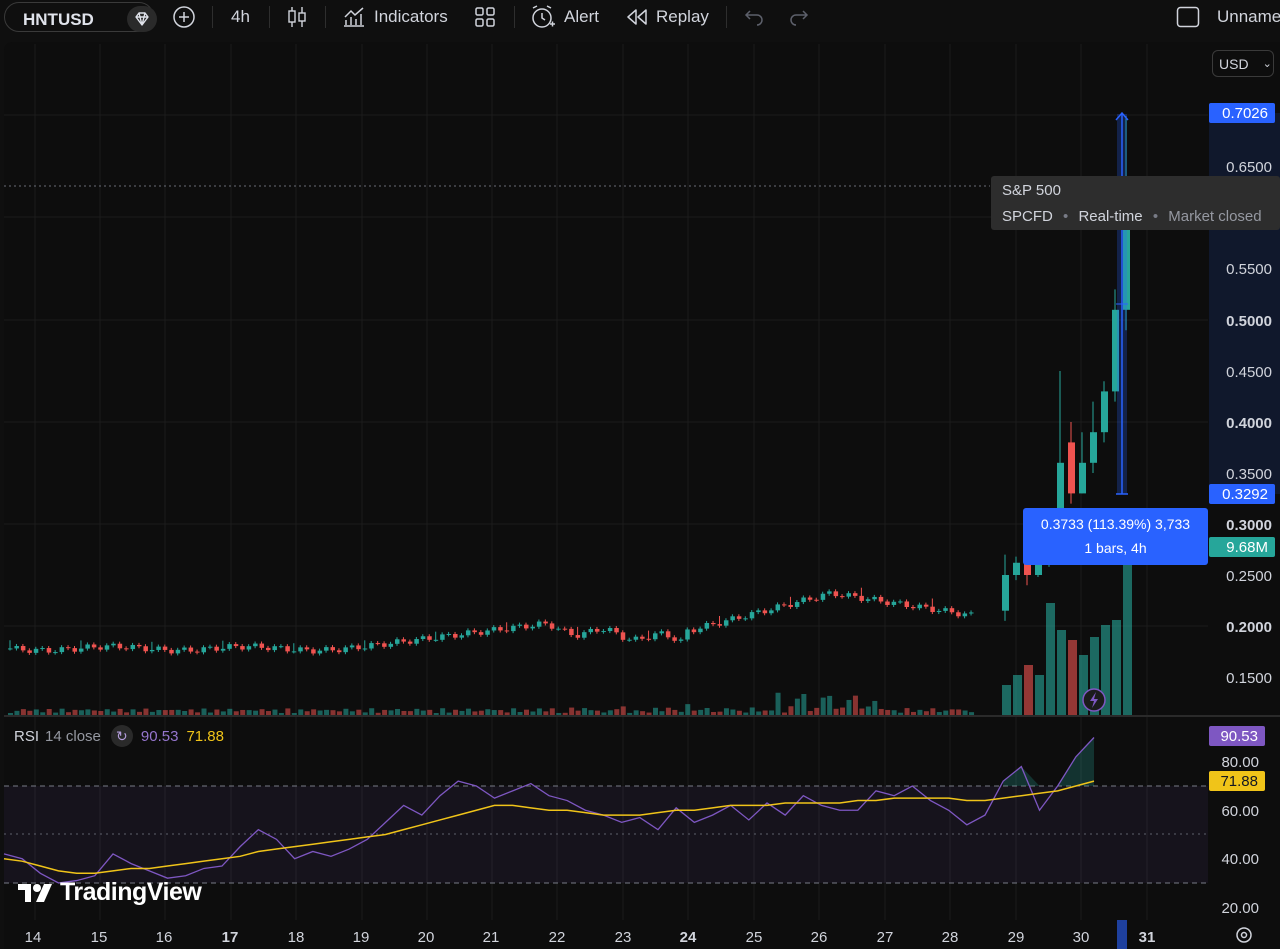 Image resolution: width=1280 pixels, height=949 pixels. What do you see at coordinates (33, 937) in the screenshot?
I see `time-tick: 14` at bounding box center [33, 937].